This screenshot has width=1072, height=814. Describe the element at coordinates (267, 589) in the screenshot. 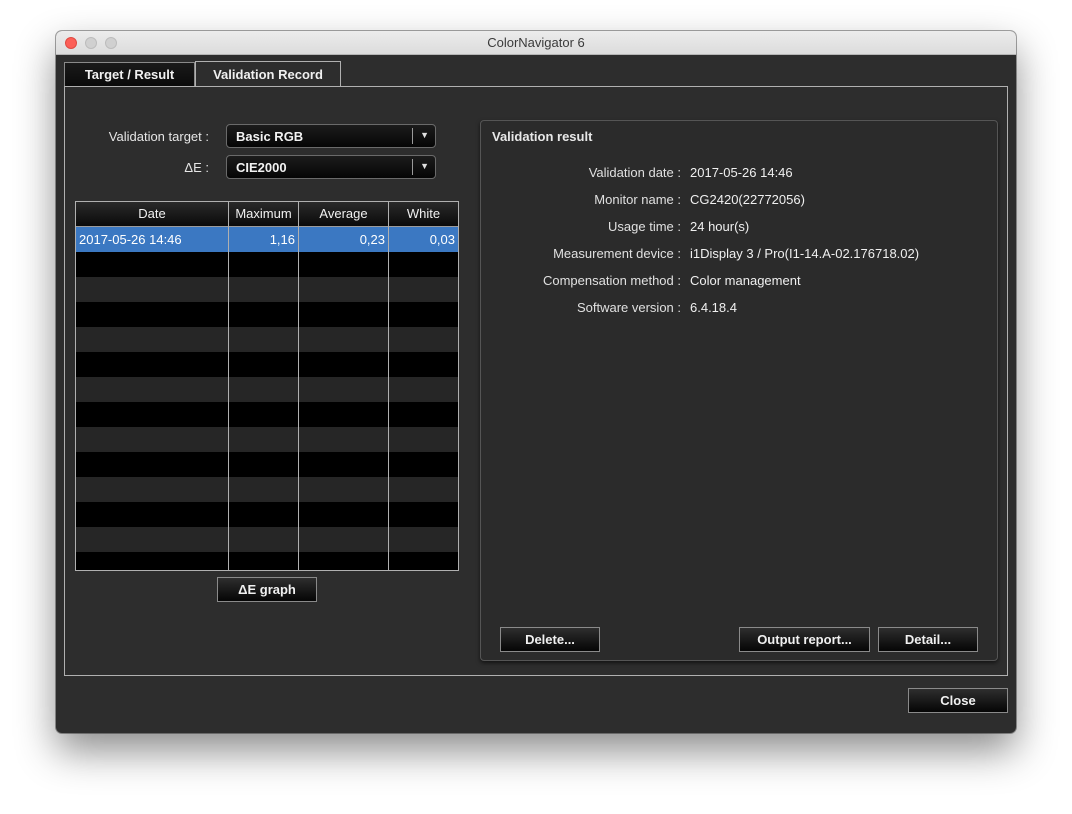

I see `delta-e-graph-button: ΔE graph` at that location.